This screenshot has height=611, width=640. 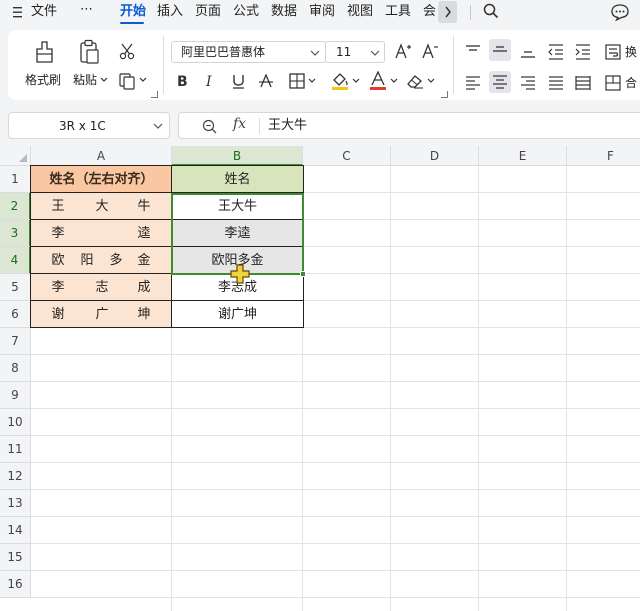 What do you see at coordinates (556, 52) in the screenshot?
I see `decrease-indent-icon` at bounding box center [556, 52].